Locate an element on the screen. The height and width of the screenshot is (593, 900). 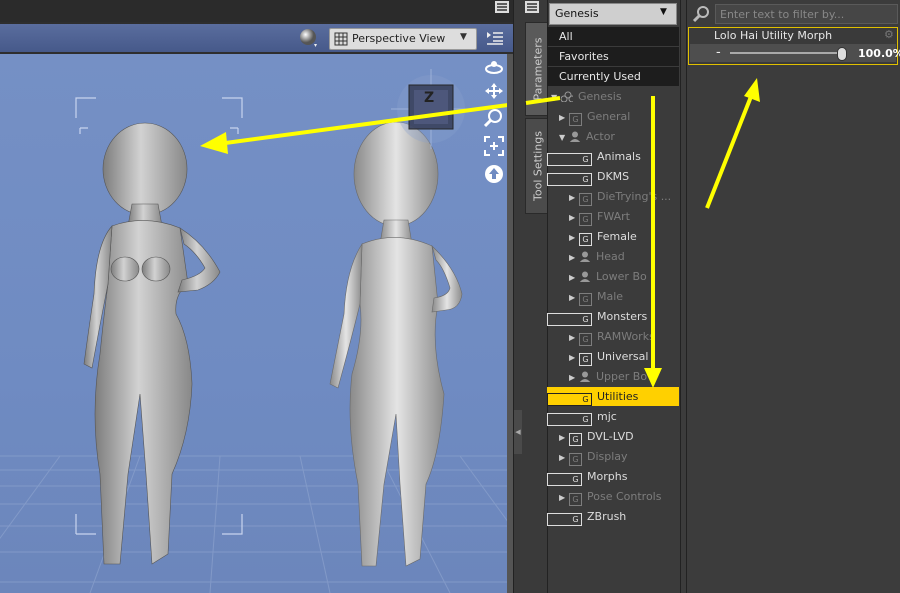
minus-icon: - is located at coordinates (718, 53).